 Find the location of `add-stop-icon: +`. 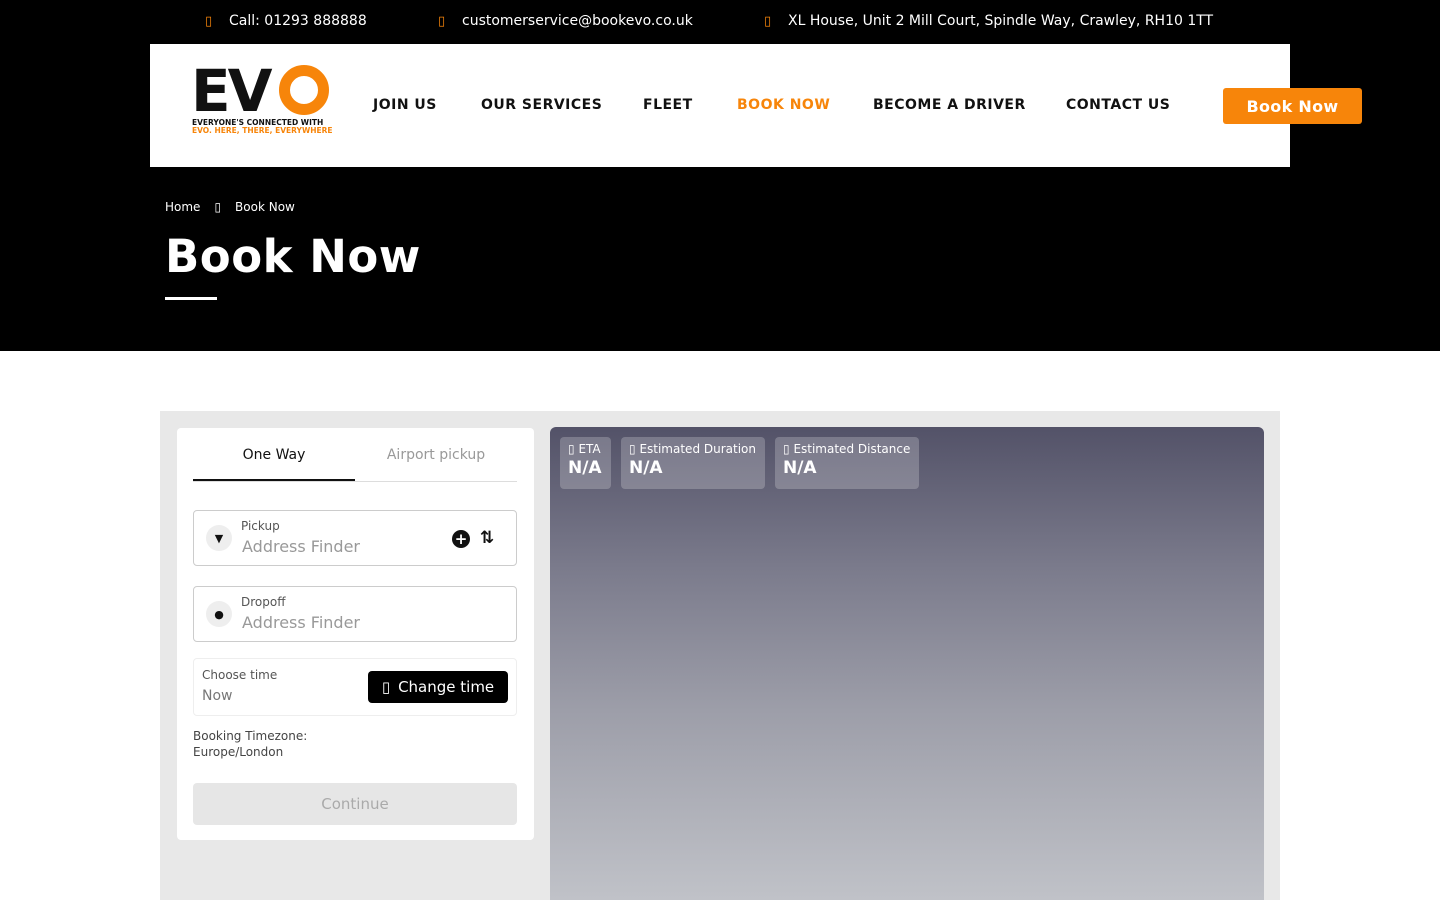

add-stop-icon: + is located at coordinates (461, 539).